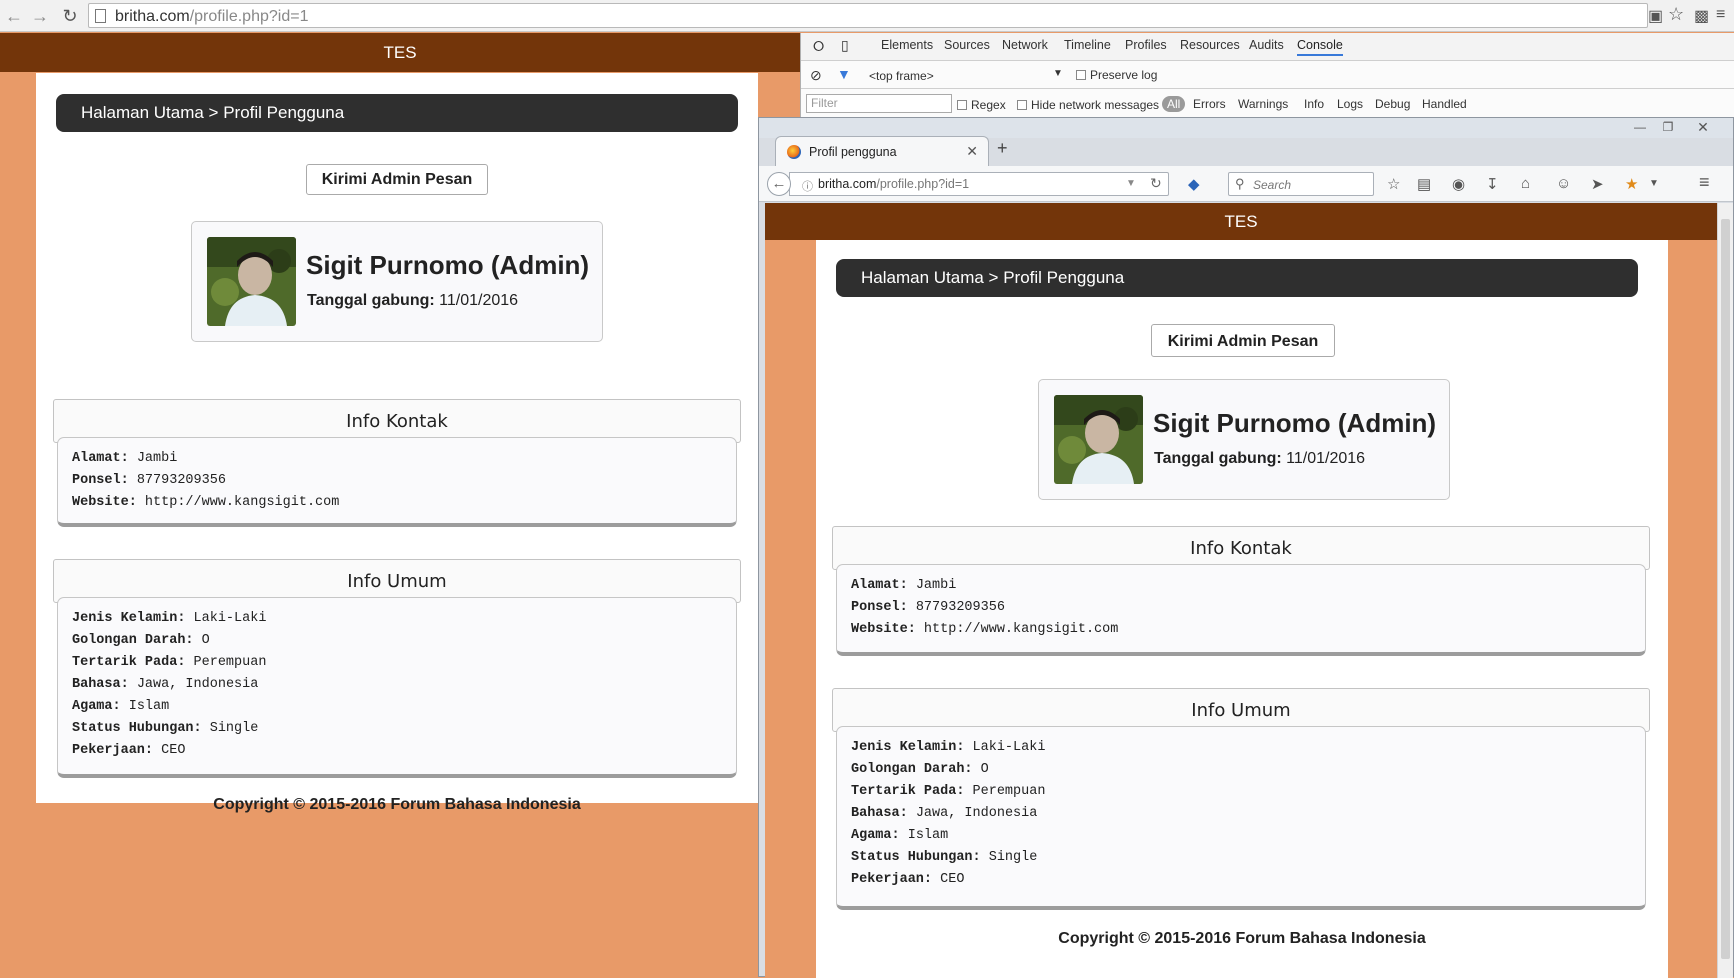 Image resolution: width=1734 pixels, height=978 pixels. I want to click on addon-icon: ◆, so click(1194, 184).